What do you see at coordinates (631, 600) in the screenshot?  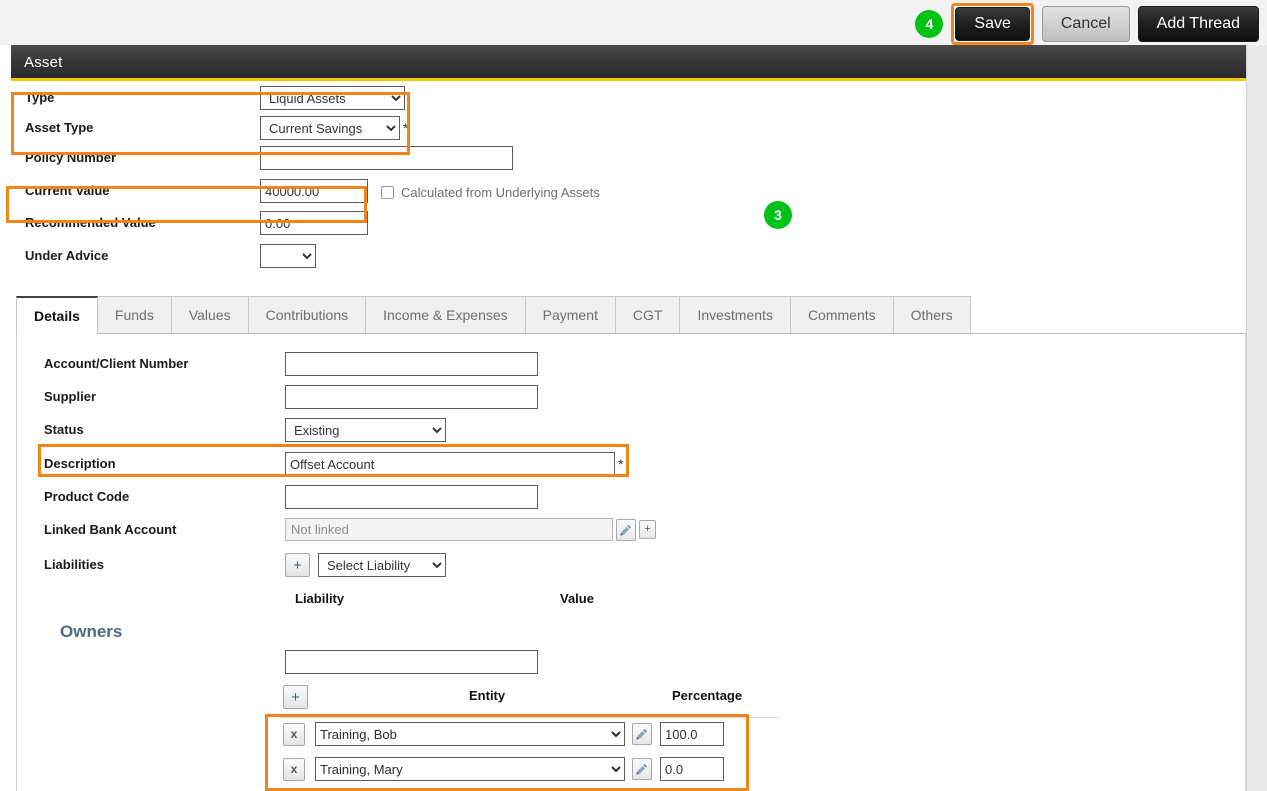 I see `liabilities-table-header: Liability Value` at bounding box center [631, 600].